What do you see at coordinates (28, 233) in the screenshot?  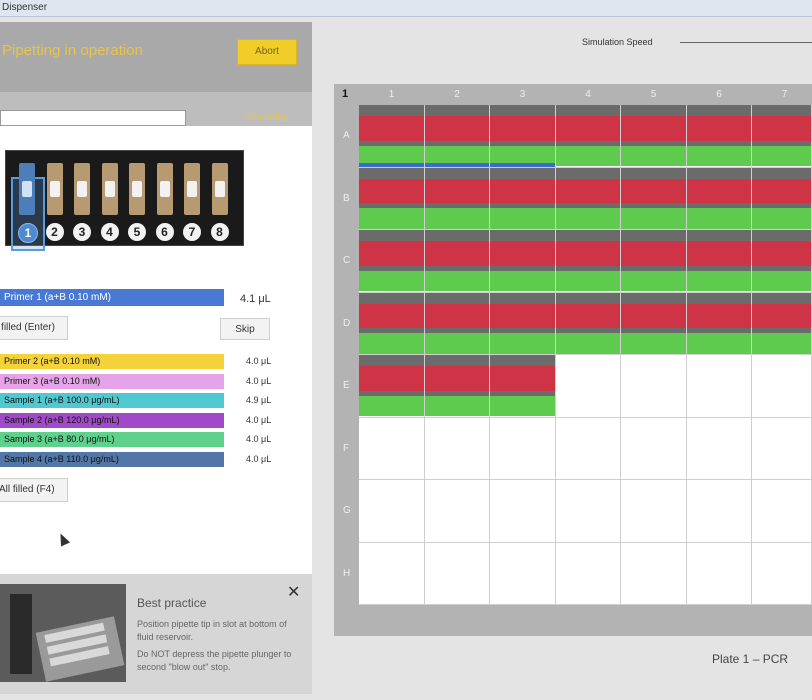 I see `channel-number: 1` at bounding box center [28, 233].